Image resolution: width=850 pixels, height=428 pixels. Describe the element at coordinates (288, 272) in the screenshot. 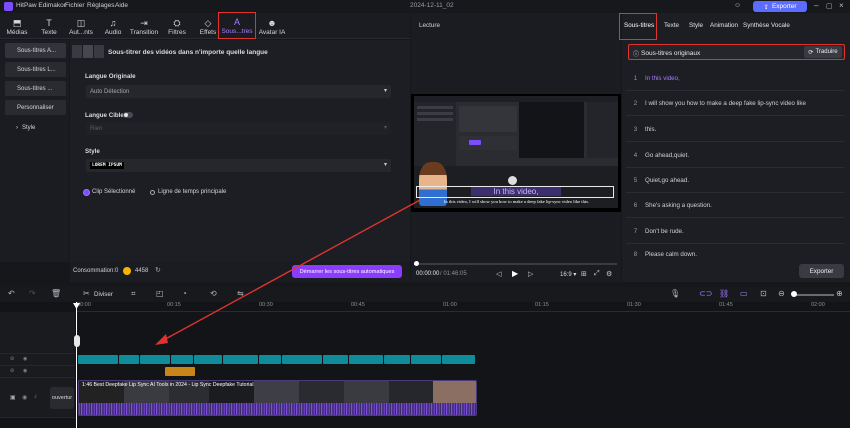

I see `annotation-arrow` at that location.